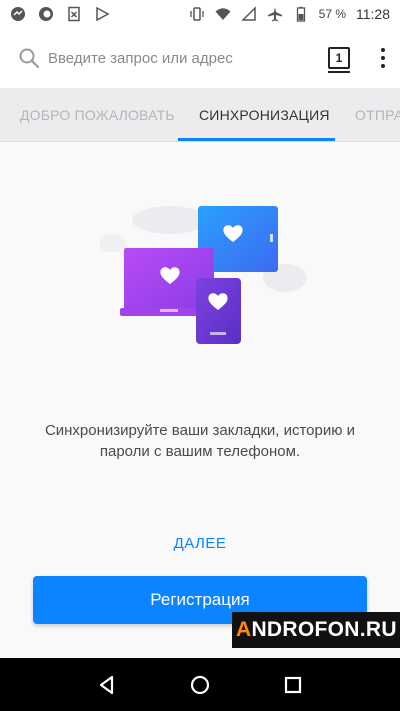 This screenshot has height=711, width=400. I want to click on battery-percent: 57 %, so click(332, 14).